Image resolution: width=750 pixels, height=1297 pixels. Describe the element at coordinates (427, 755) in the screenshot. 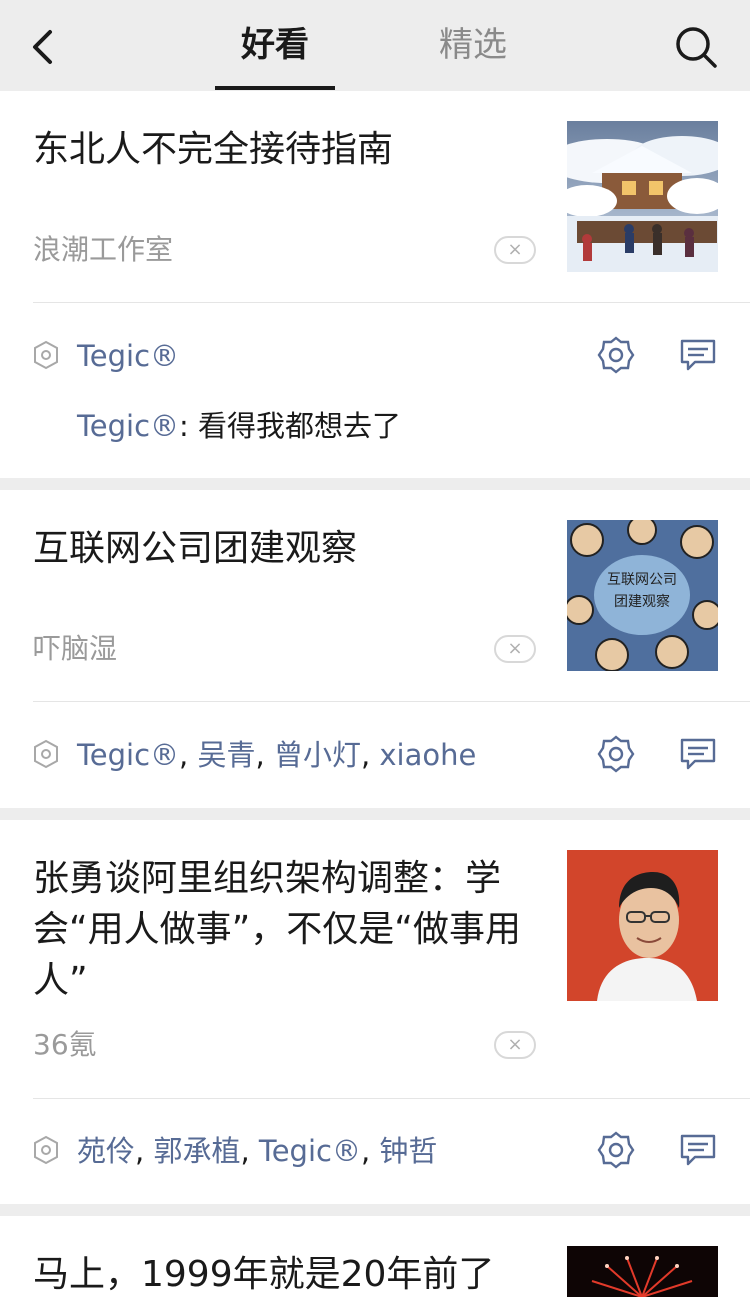

I see `liker-name: xiaohe` at that location.